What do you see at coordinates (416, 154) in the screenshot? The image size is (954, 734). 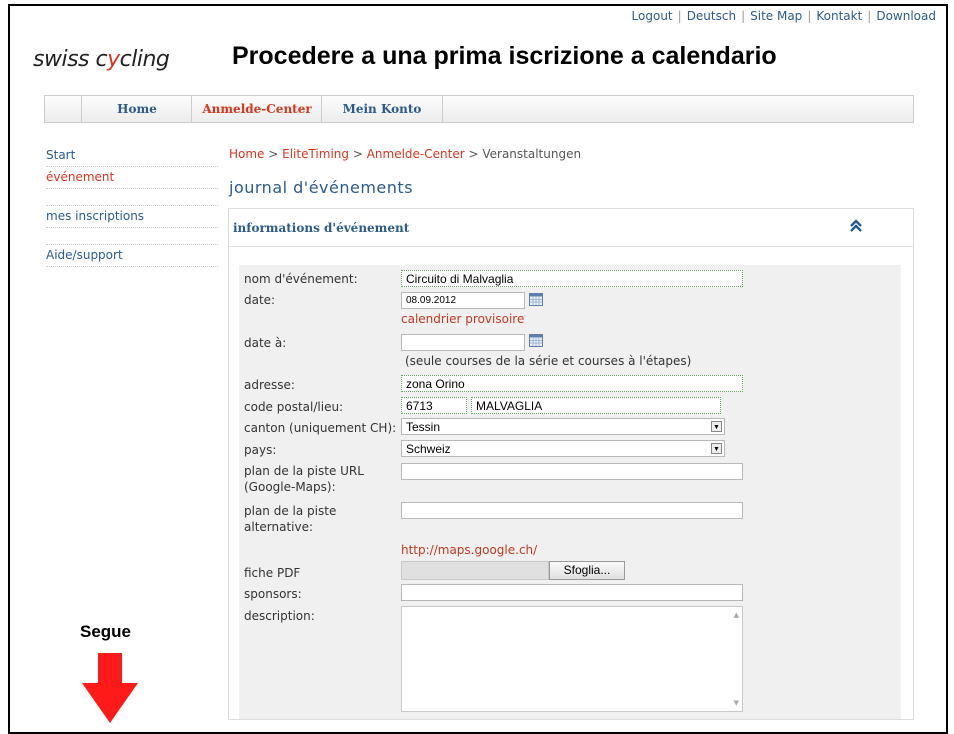 I see `breadcrumb-anmelde-center: Anmelde-Center` at bounding box center [416, 154].